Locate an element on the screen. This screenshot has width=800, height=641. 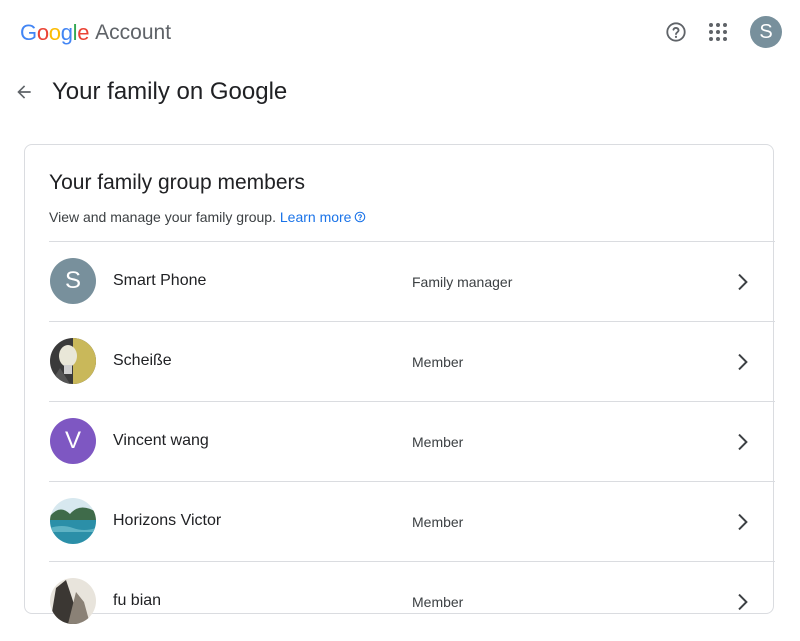
learn-more-link: Learn more is located at coordinates (323, 217).